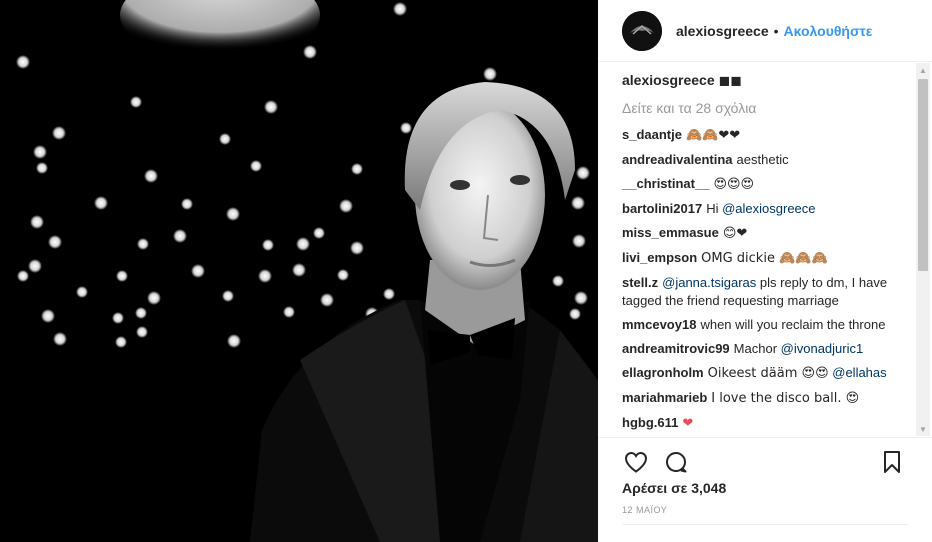 This screenshot has height=542, width=932. What do you see at coordinates (765, 184) in the screenshot?
I see `comment-item: __christinat__ 😍😍😍` at bounding box center [765, 184].